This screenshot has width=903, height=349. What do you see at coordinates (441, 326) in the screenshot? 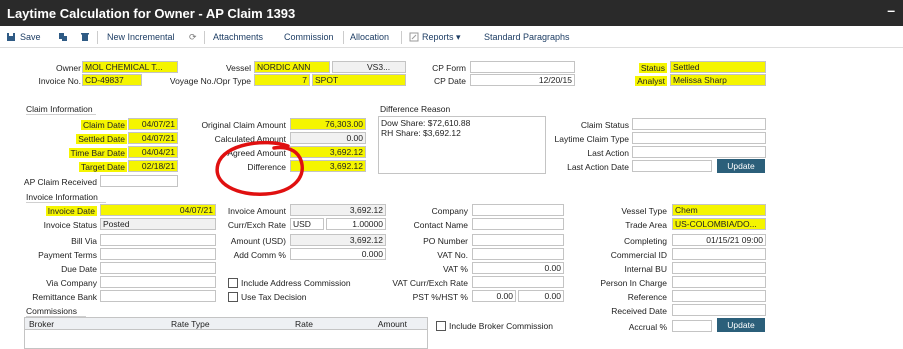
I see `include-broker-commission-checkbox` at bounding box center [441, 326].